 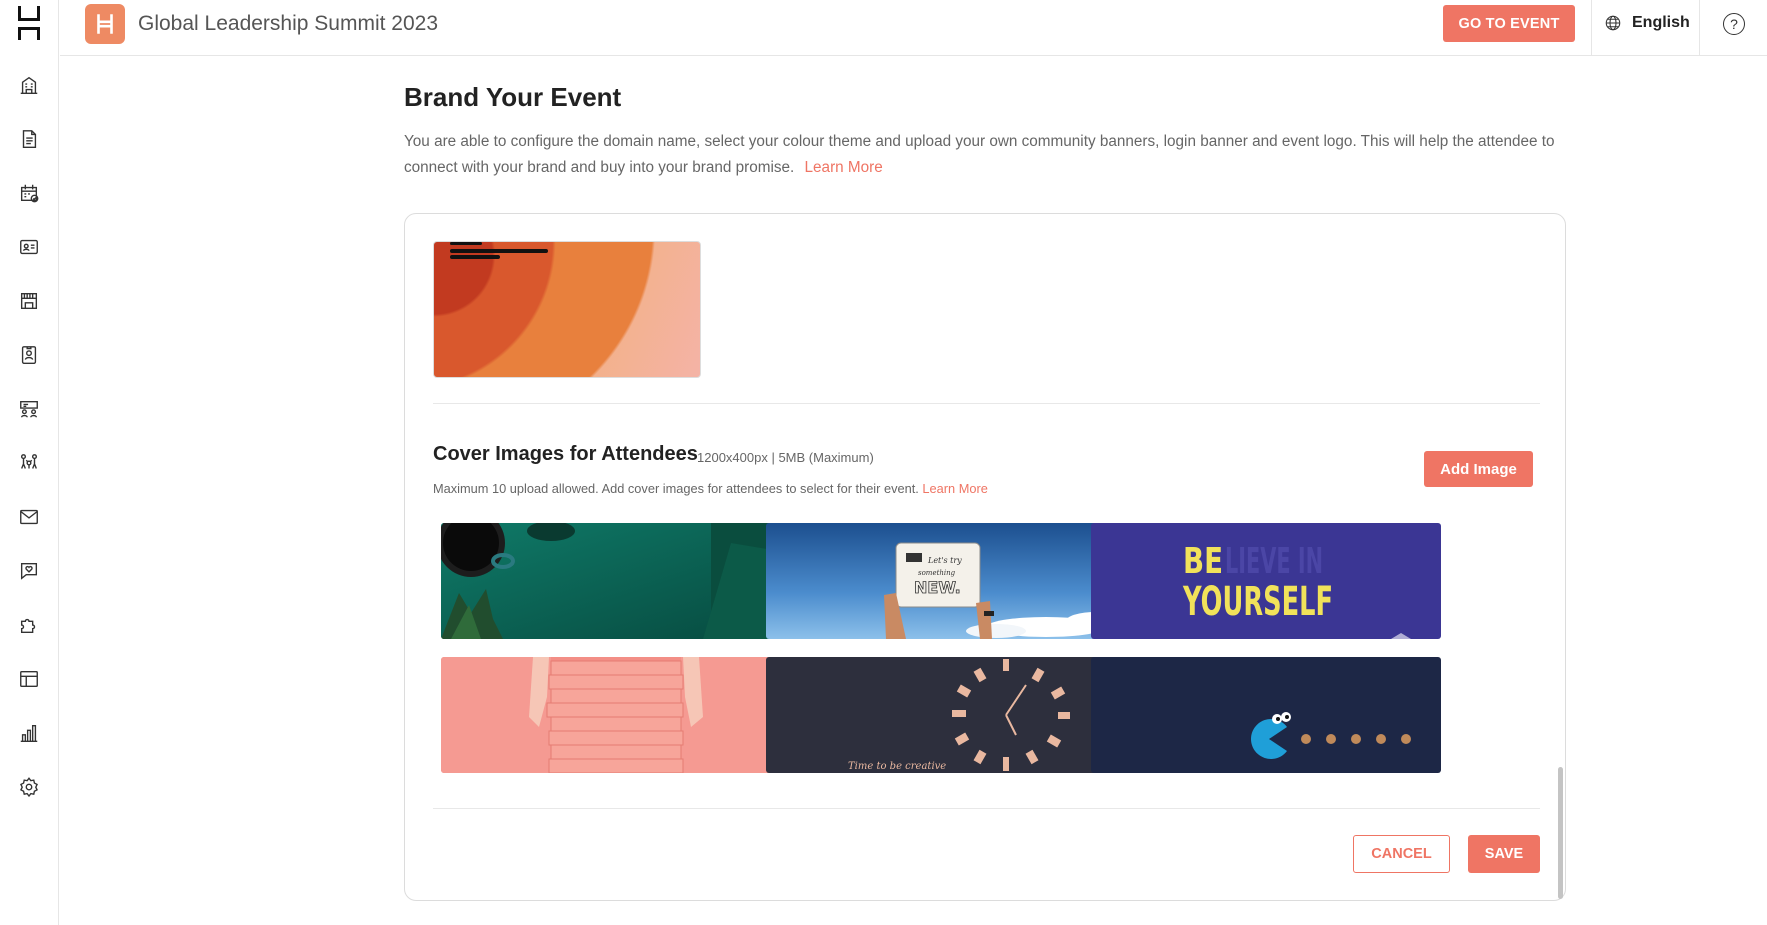 I want to click on language-selector: English, so click(x=1647, y=23).